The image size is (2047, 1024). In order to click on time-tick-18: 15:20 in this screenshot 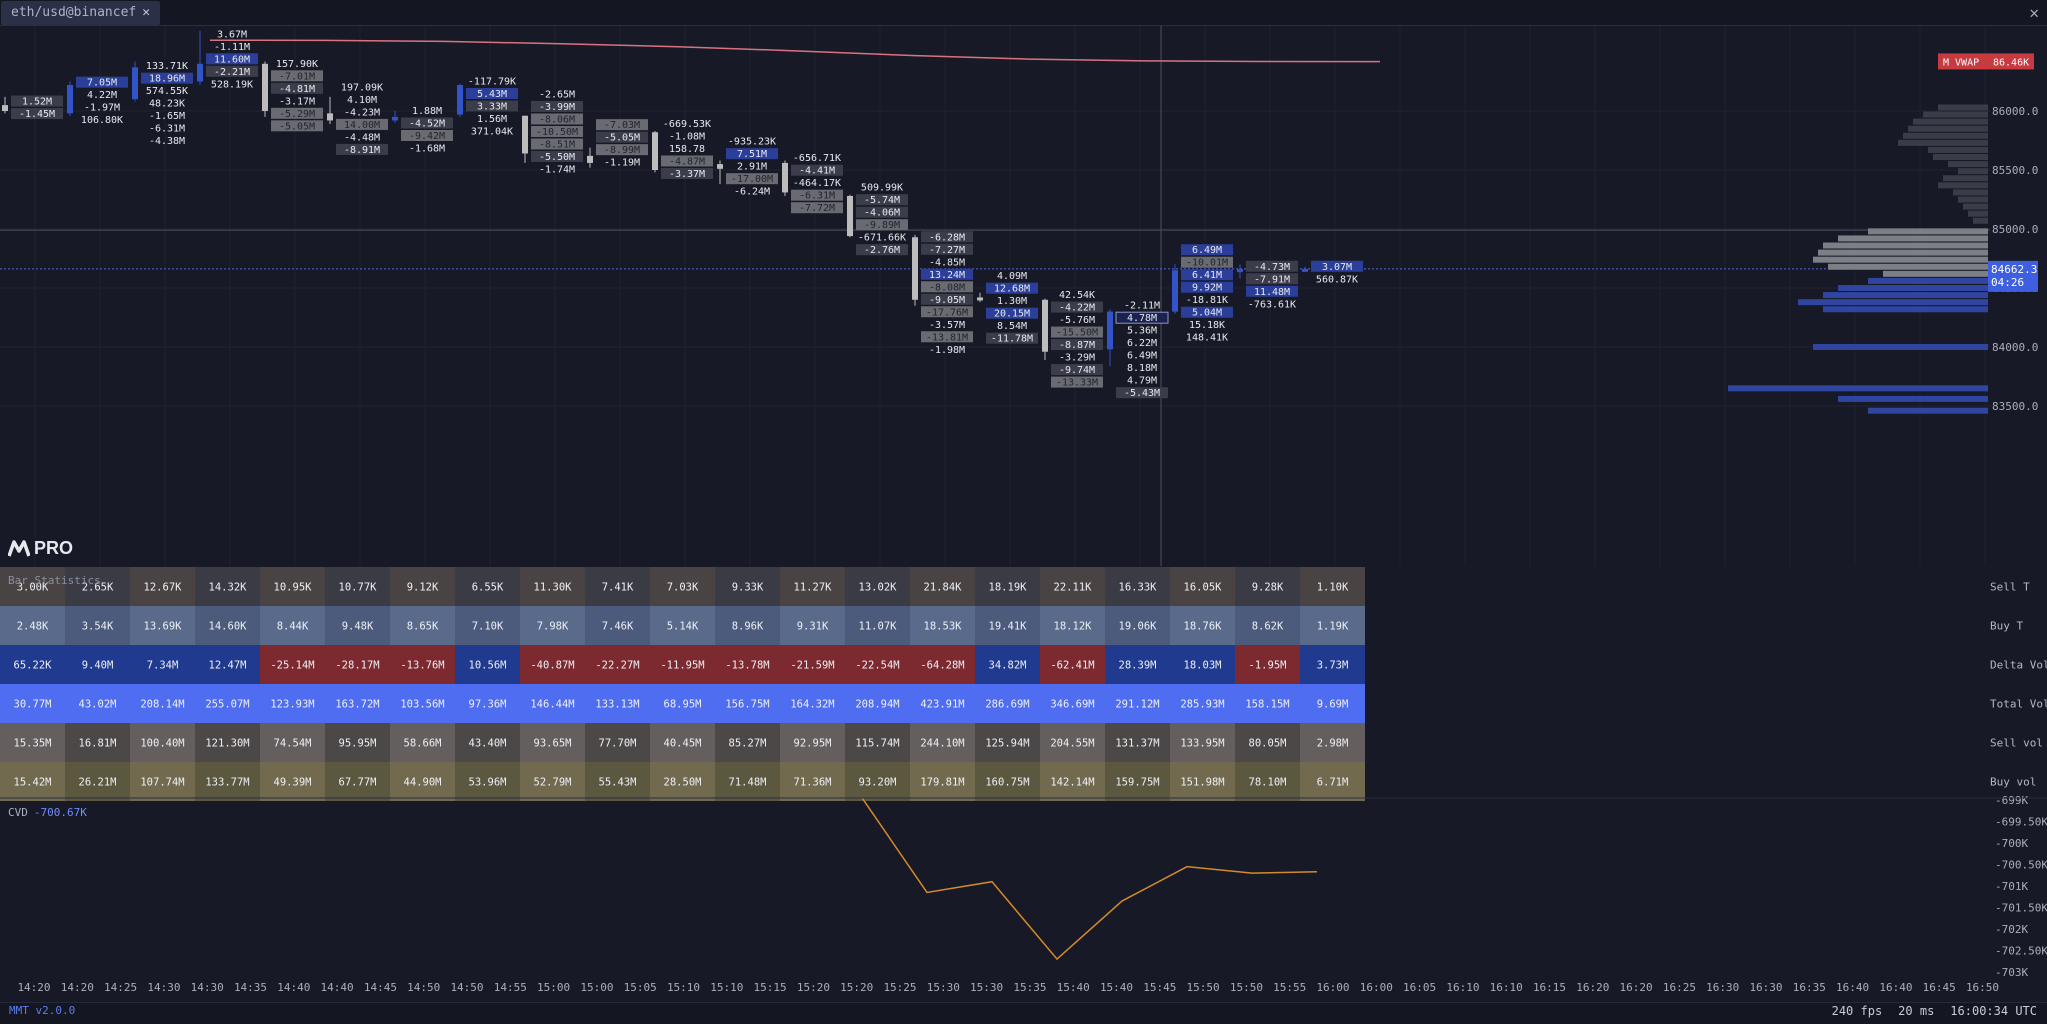, I will do `click(813, 987)`.